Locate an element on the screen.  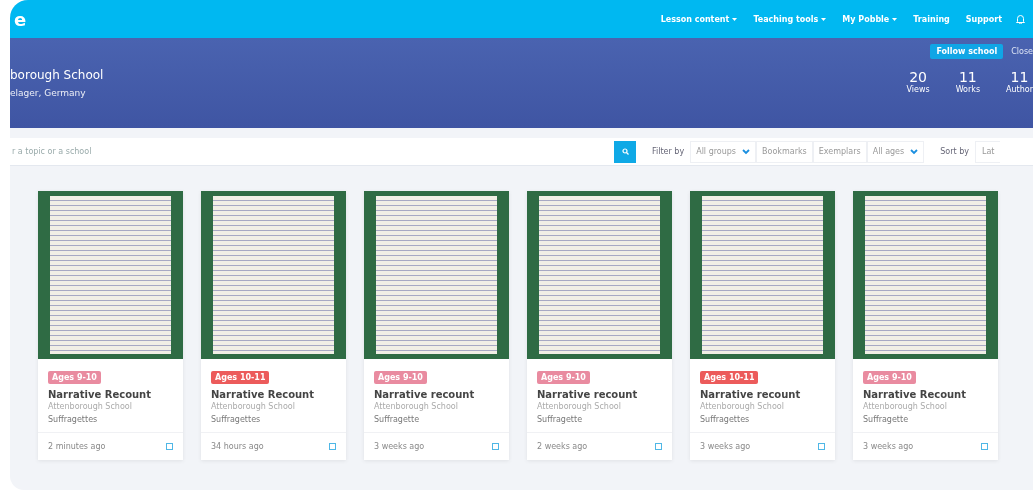
logo: e is located at coordinates (20, 19).